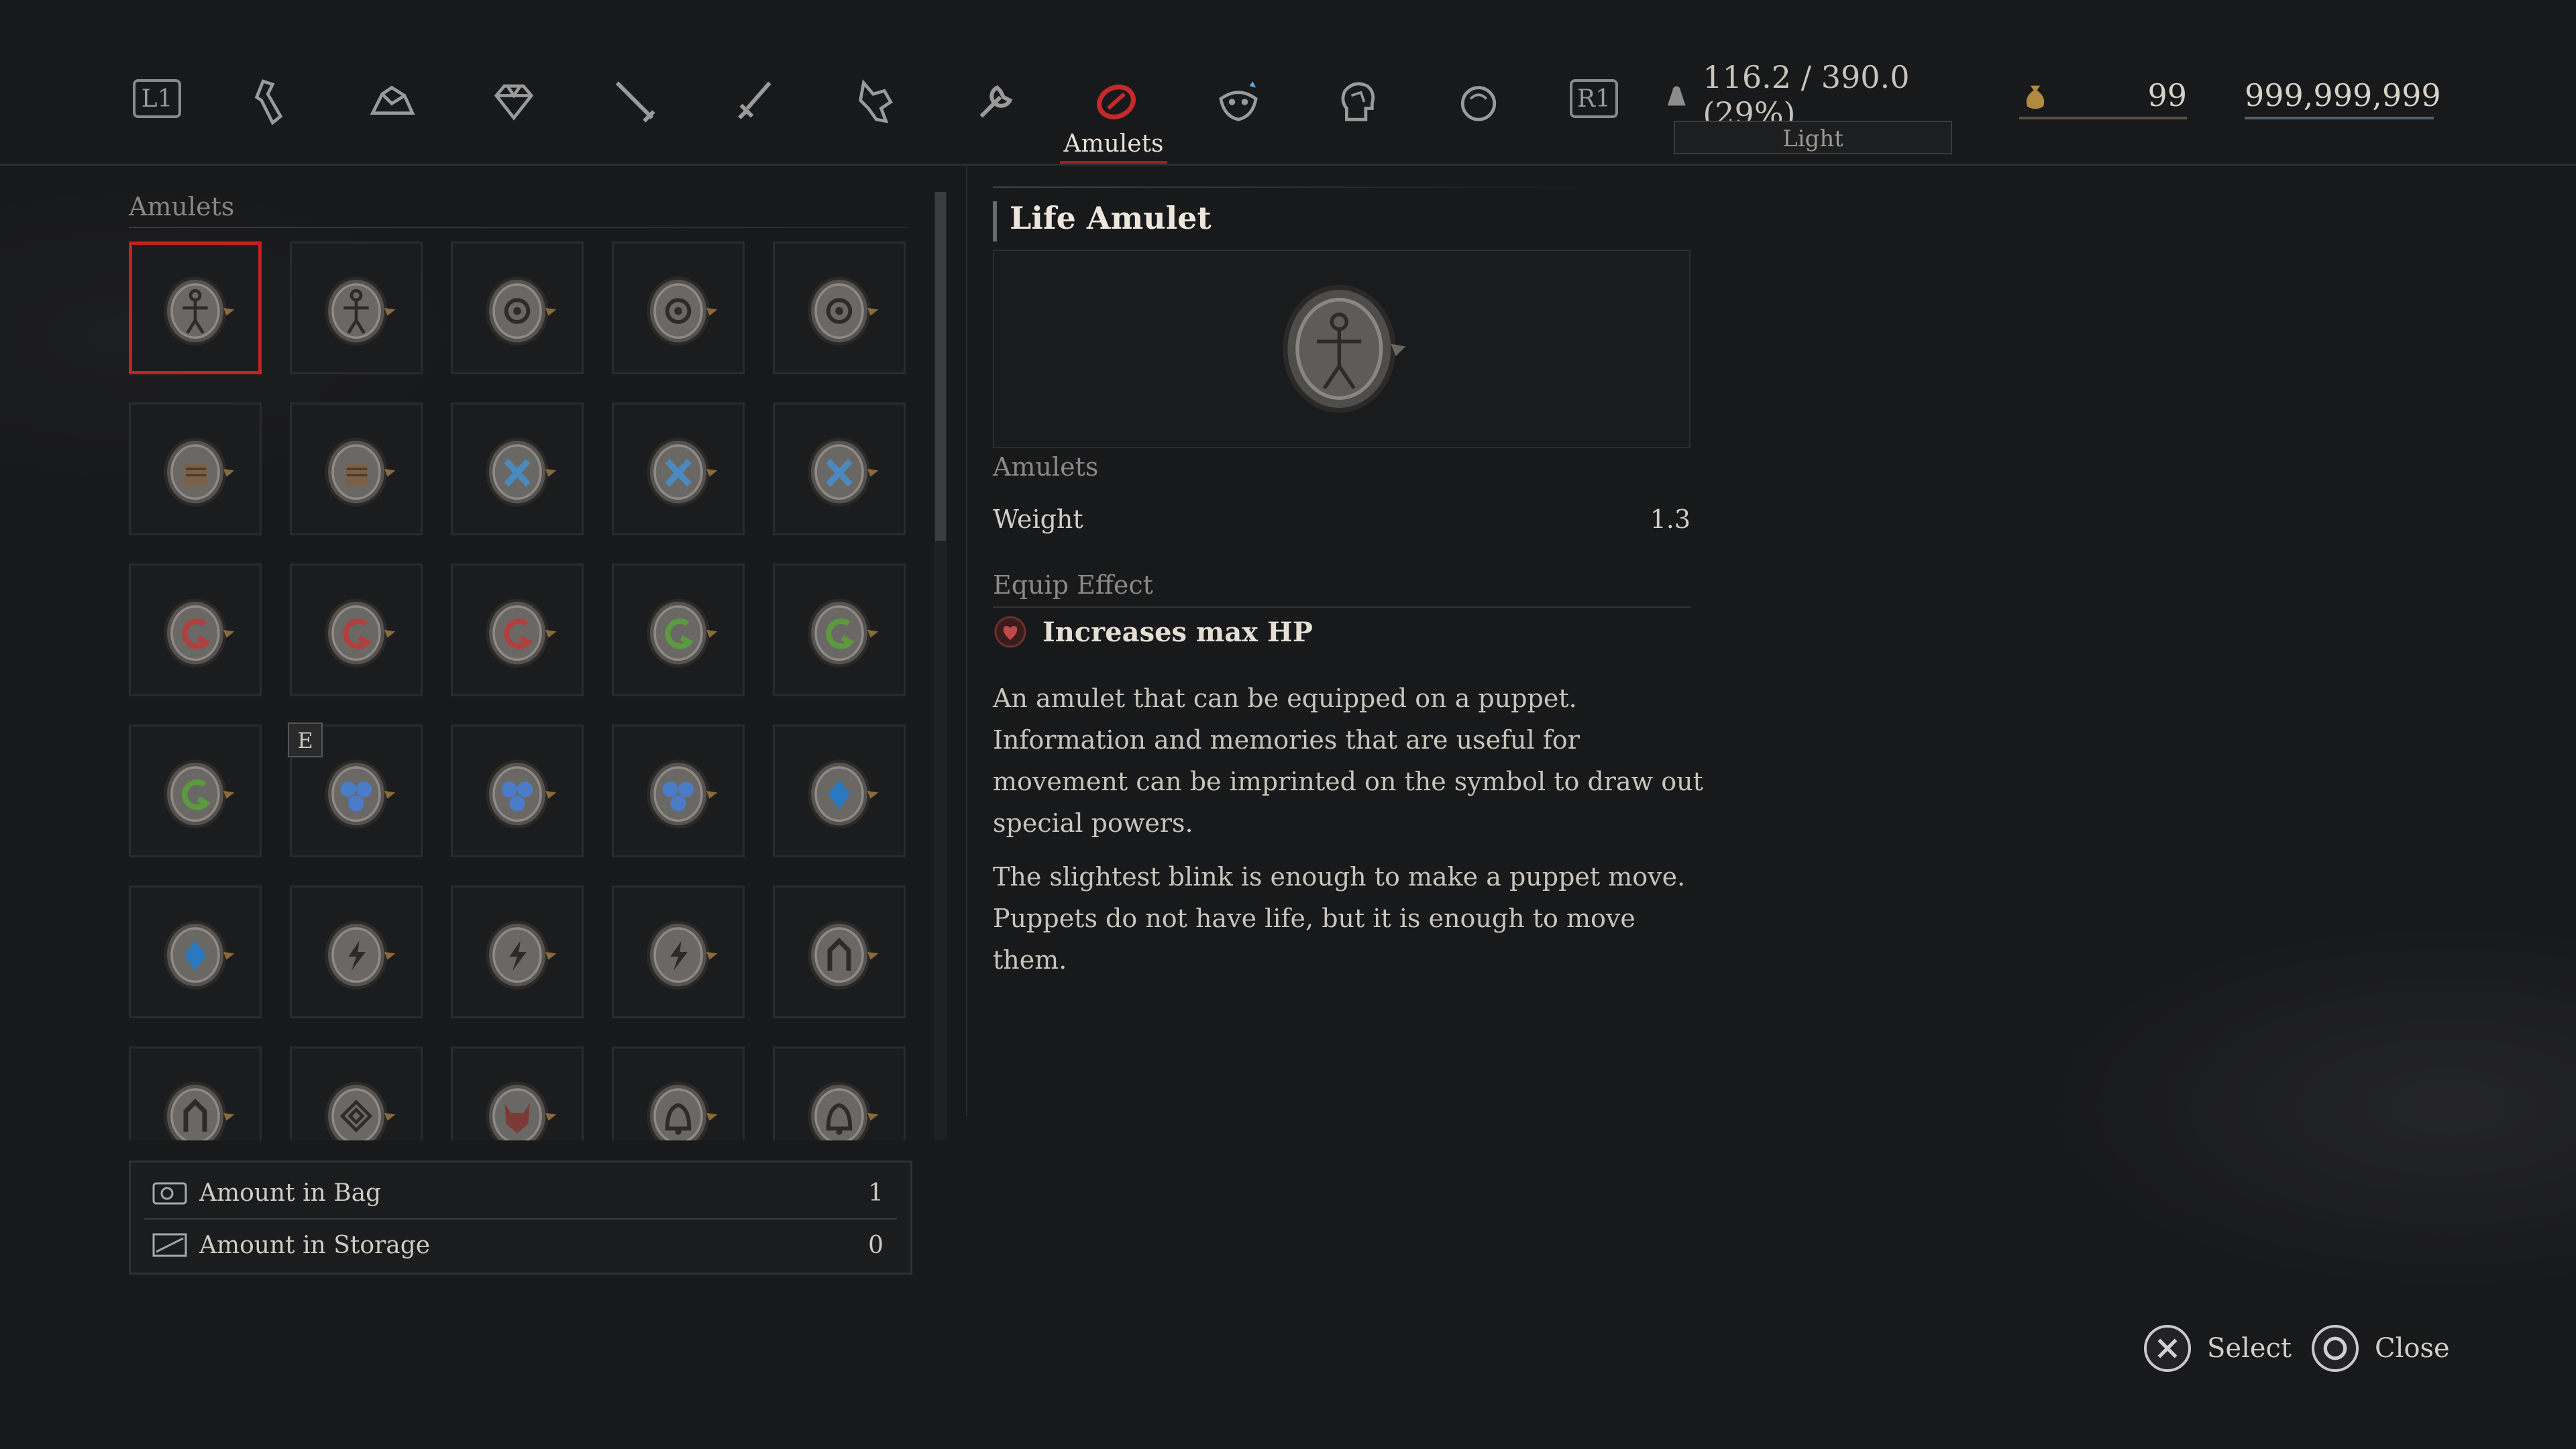 Image resolution: width=2576 pixels, height=1449 pixels. Describe the element at coordinates (271, 102) in the screenshot. I see `tab-consumables` at that location.